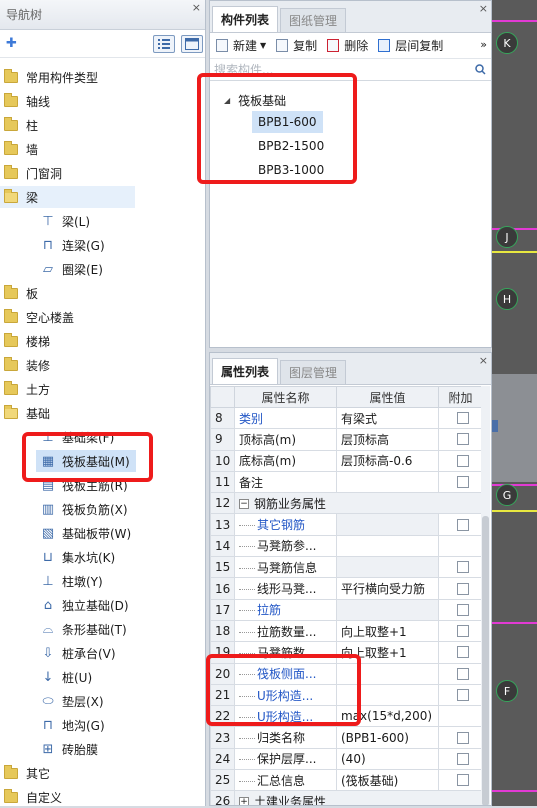 The width and height of the screenshot is (537, 808). I want to click on nav-item-foundation: 基础, so click(27, 413).